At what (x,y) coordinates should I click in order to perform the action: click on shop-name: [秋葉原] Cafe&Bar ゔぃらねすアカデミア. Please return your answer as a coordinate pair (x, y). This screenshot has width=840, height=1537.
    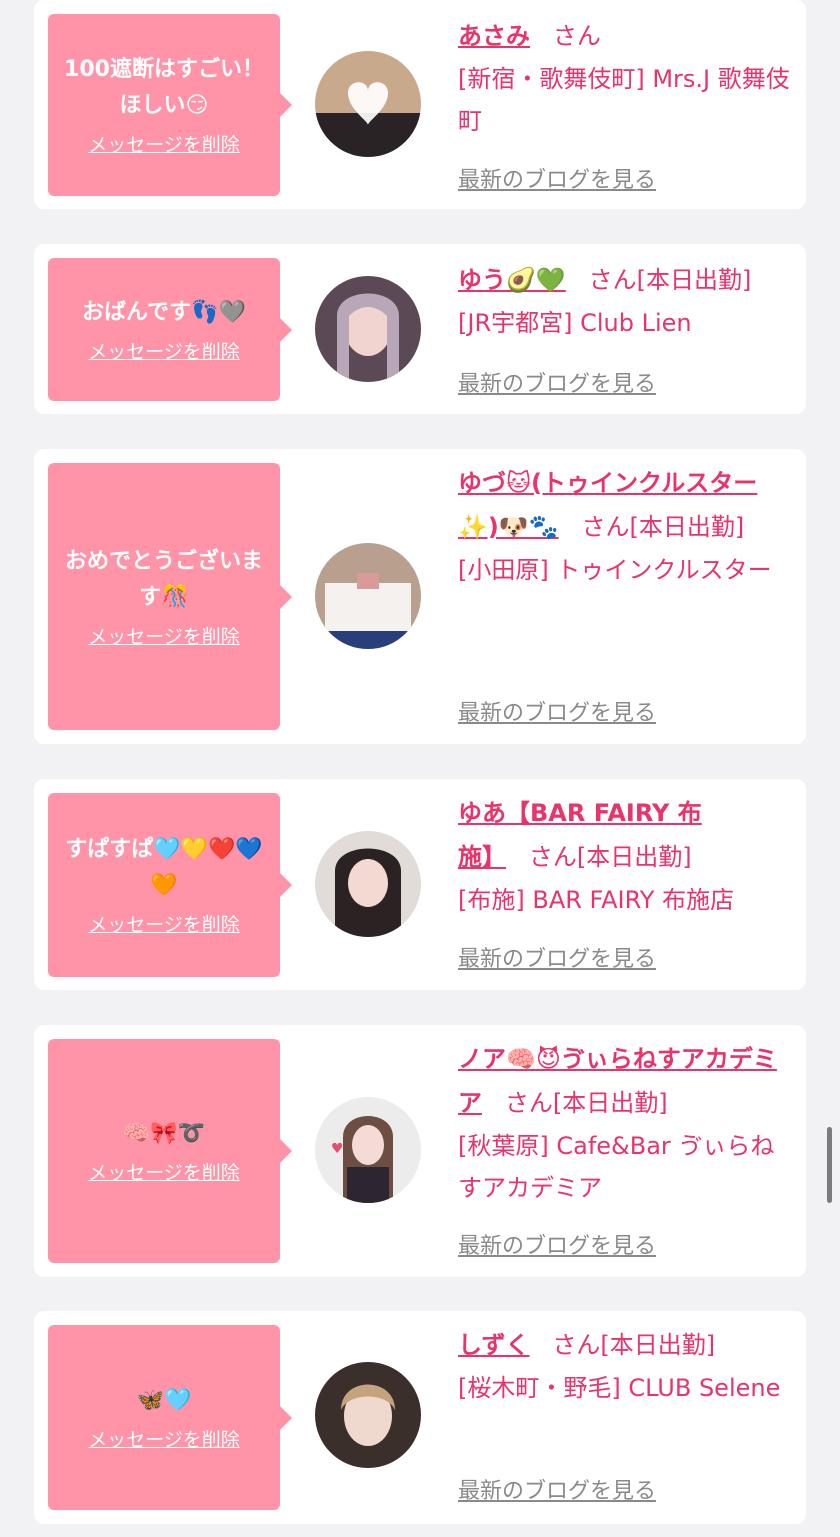
    Looking at the image, I should click on (616, 1167).